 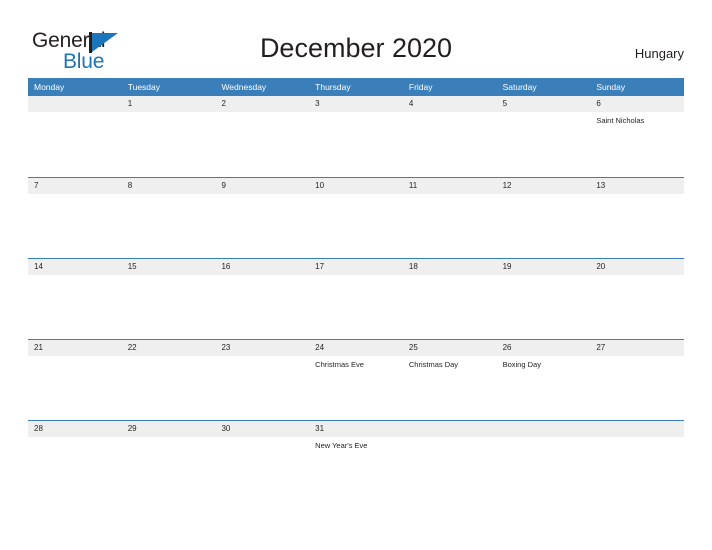 What do you see at coordinates (75, 186) in the screenshot?
I see `day-number-7: 7` at bounding box center [75, 186].